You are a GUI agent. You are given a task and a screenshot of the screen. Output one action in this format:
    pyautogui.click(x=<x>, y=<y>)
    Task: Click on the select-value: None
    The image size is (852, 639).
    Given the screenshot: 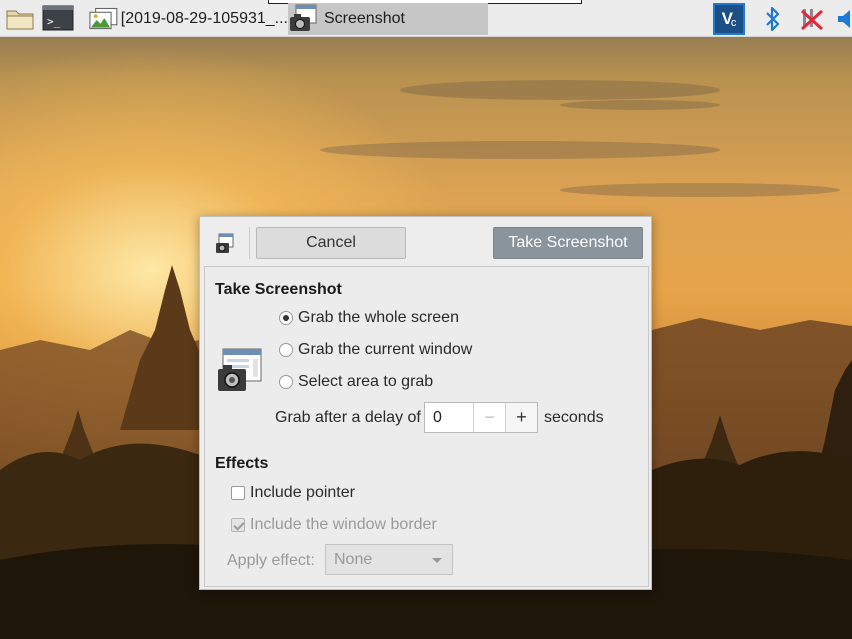 What is the action you would take?
    pyautogui.click(x=353, y=559)
    